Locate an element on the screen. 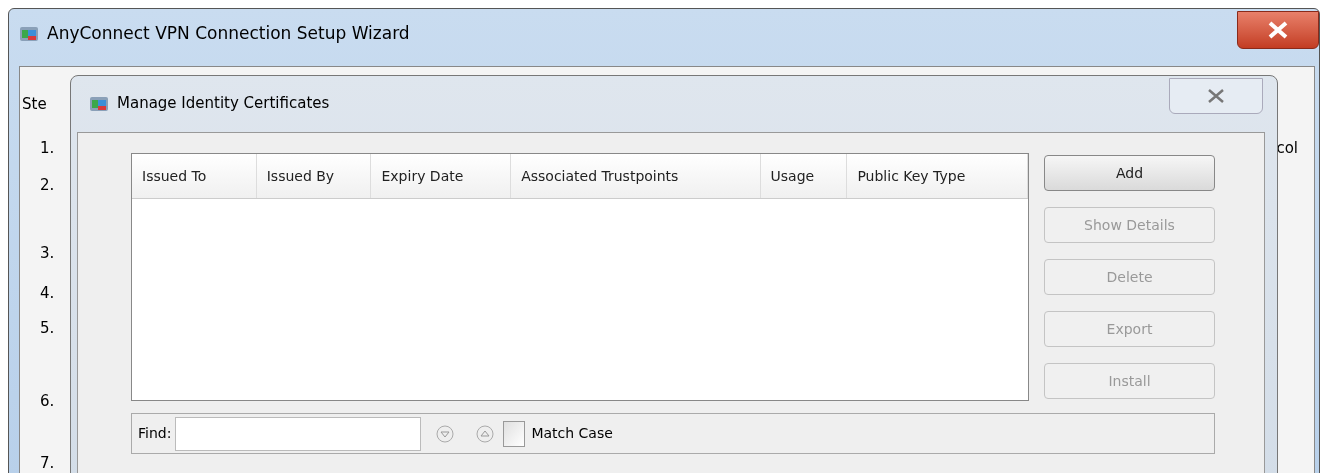 Image resolution: width=1331 pixels, height=473 pixels. step-number: 7. is located at coordinates (47, 463).